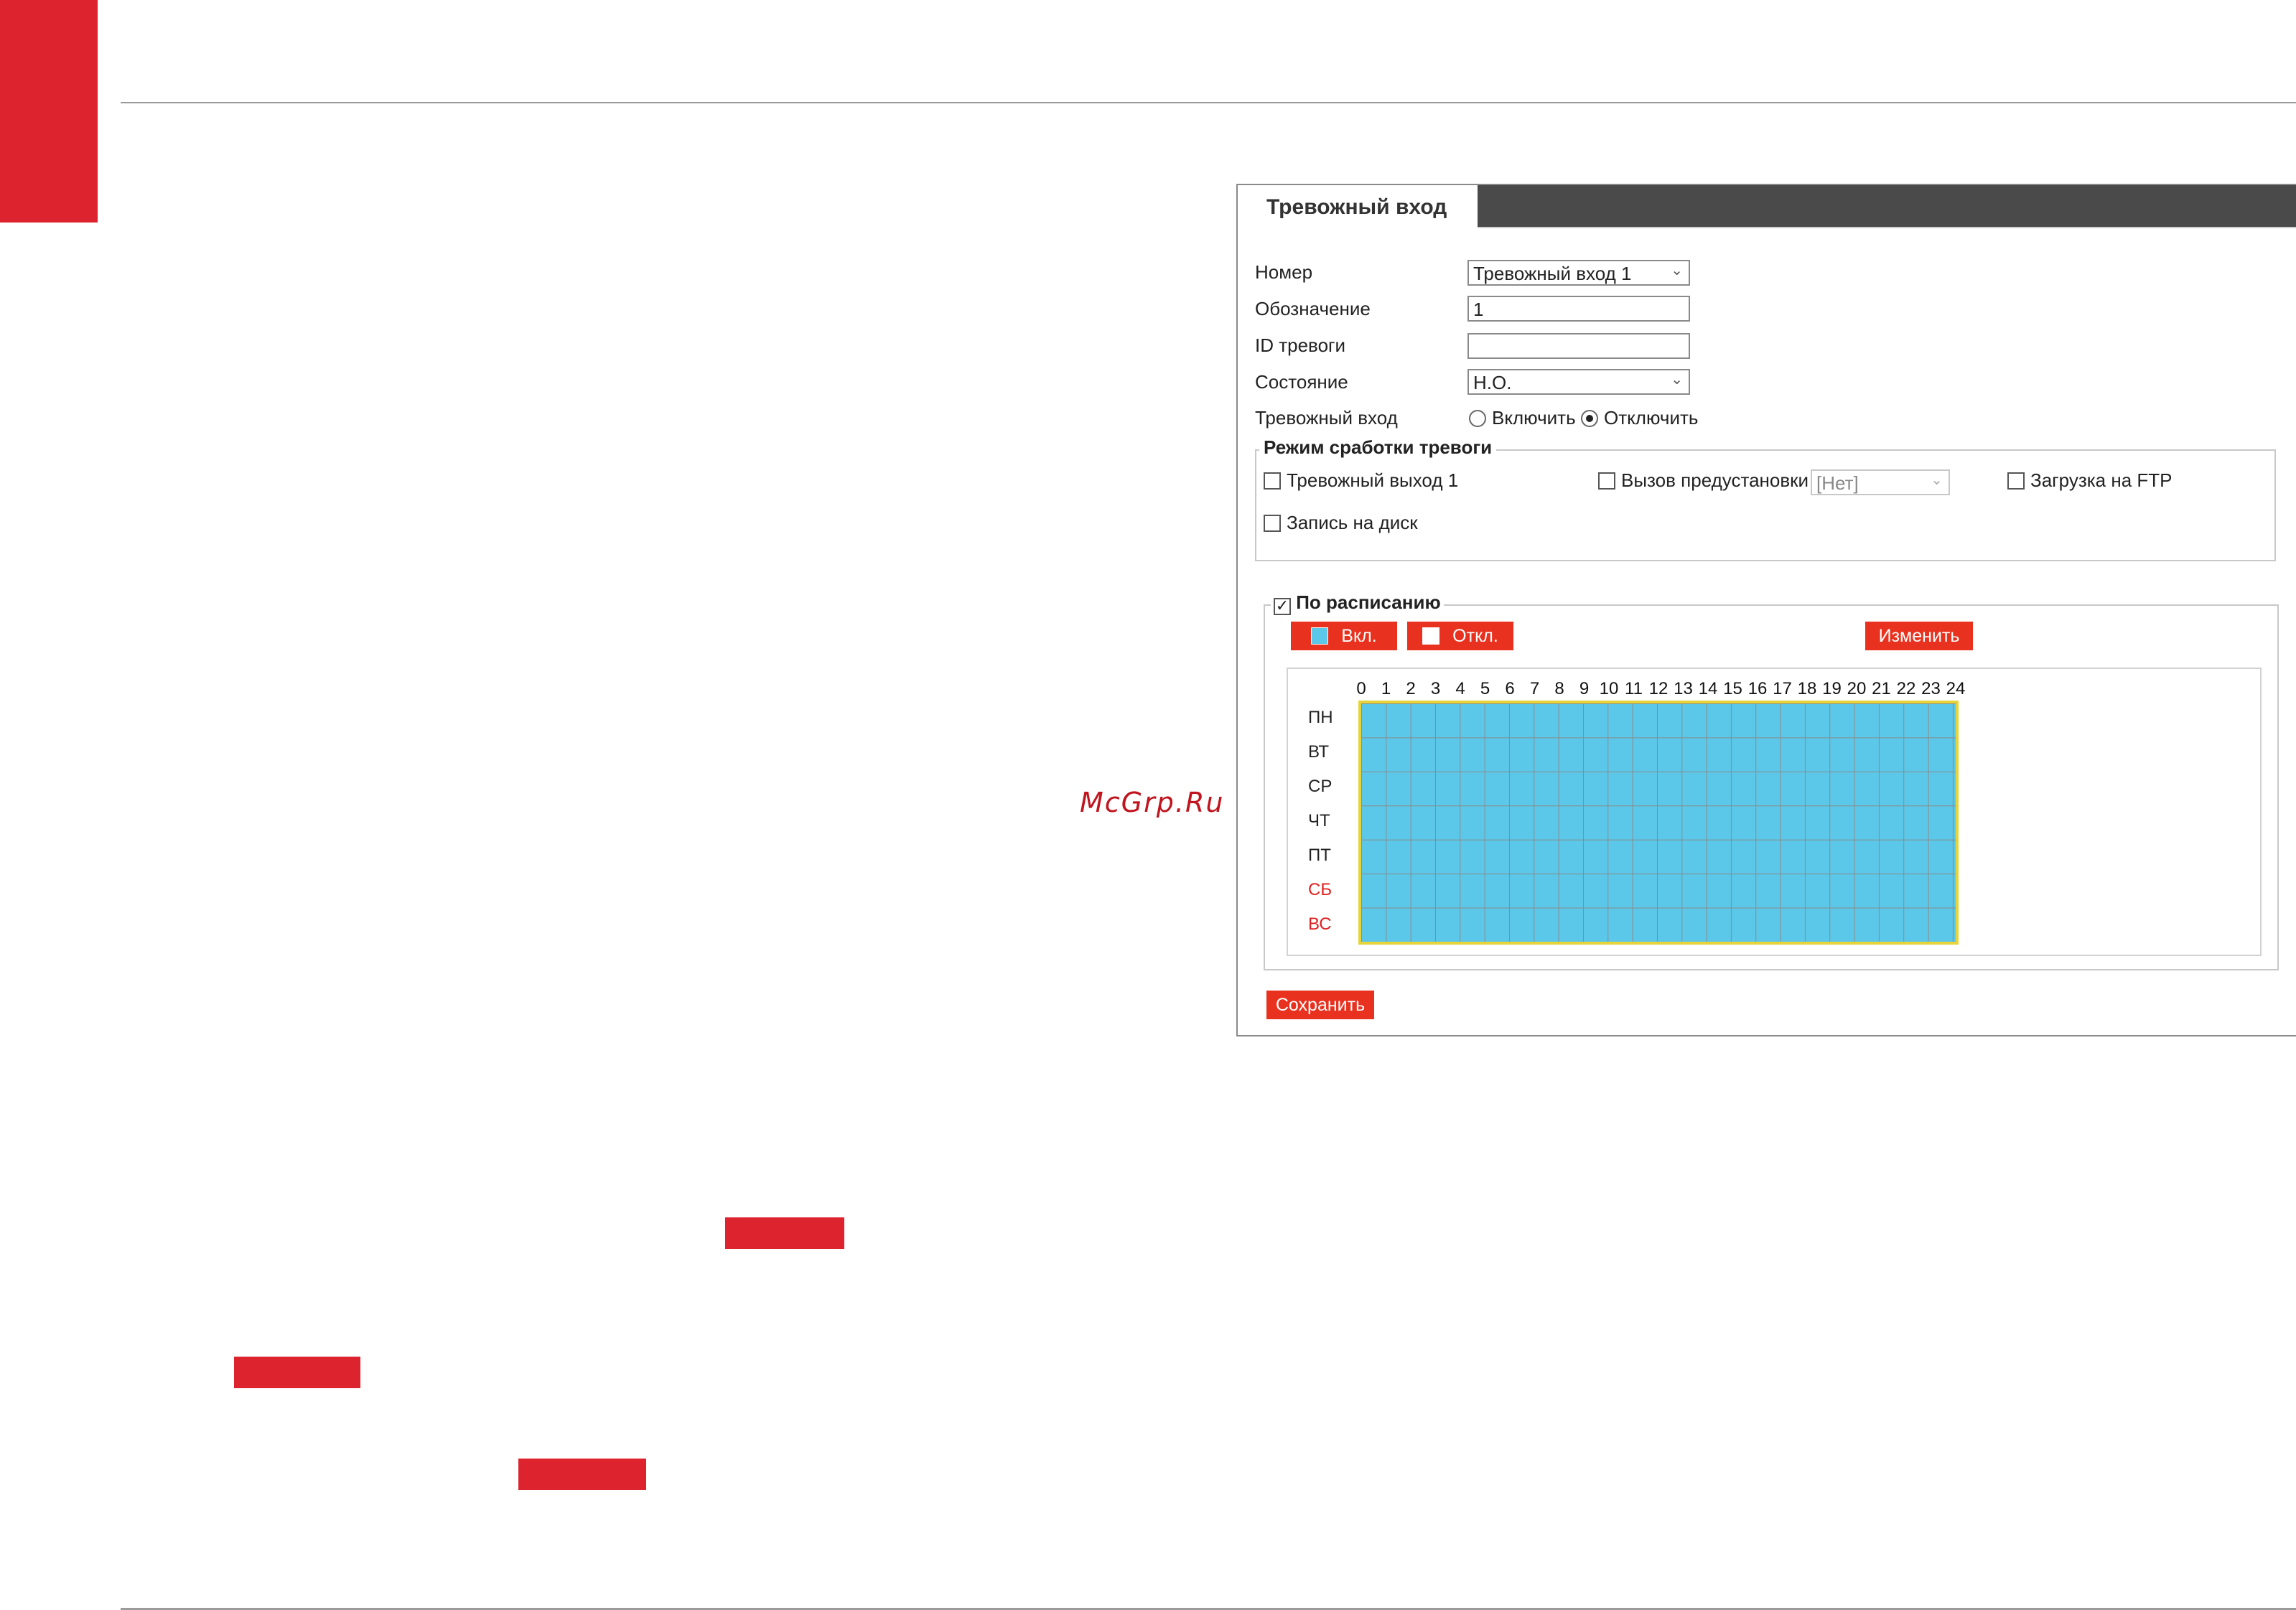 The image size is (2296, 1610). I want to click on hour-label: 15, so click(1732, 689).